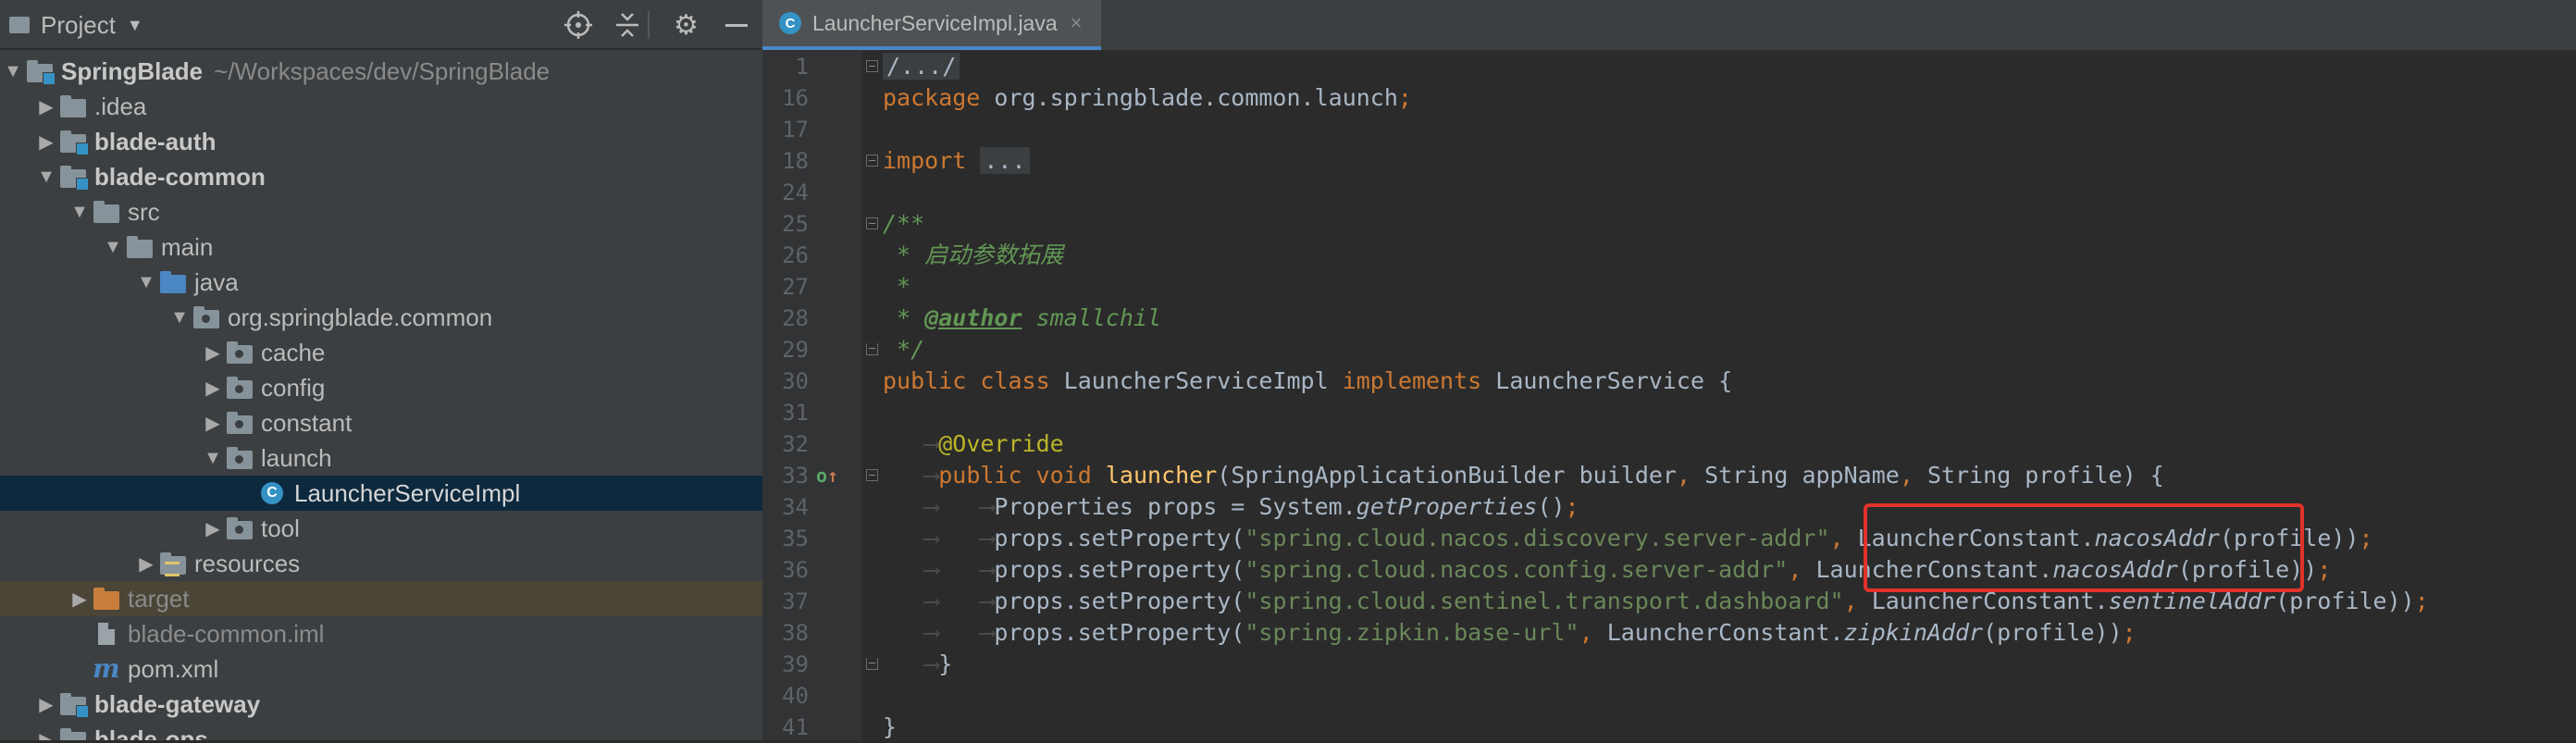  Describe the element at coordinates (381, 633) in the screenshot. I see `tree-item-blade-common-iml: ▶blade-common.iml` at that location.